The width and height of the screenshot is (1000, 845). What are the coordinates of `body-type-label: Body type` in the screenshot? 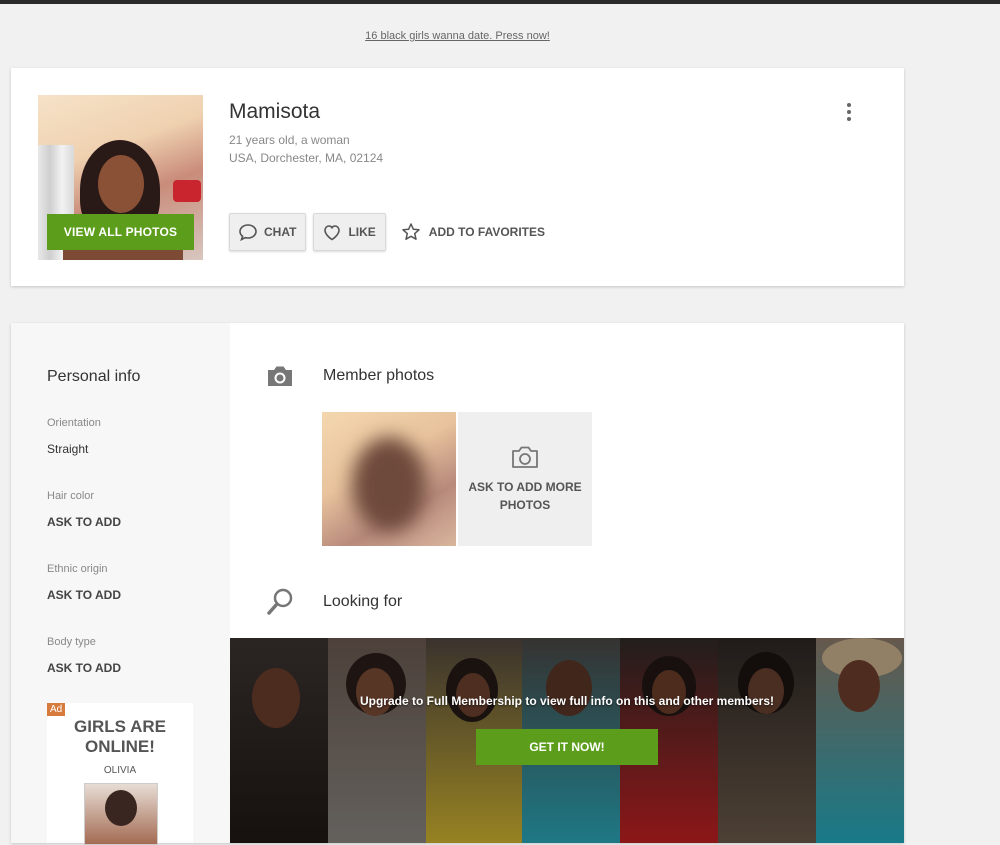 It's located at (71, 642).